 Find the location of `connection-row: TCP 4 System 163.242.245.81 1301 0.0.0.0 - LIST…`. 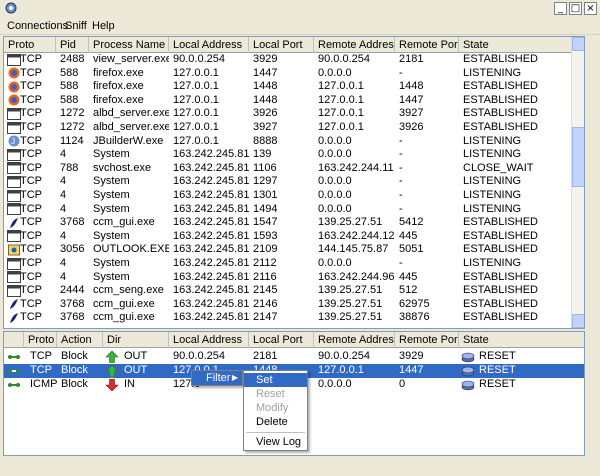

connection-row: TCP 4 System 163.242.245.81 1301 0.0.0.0 - LIST… is located at coordinates (294, 196).